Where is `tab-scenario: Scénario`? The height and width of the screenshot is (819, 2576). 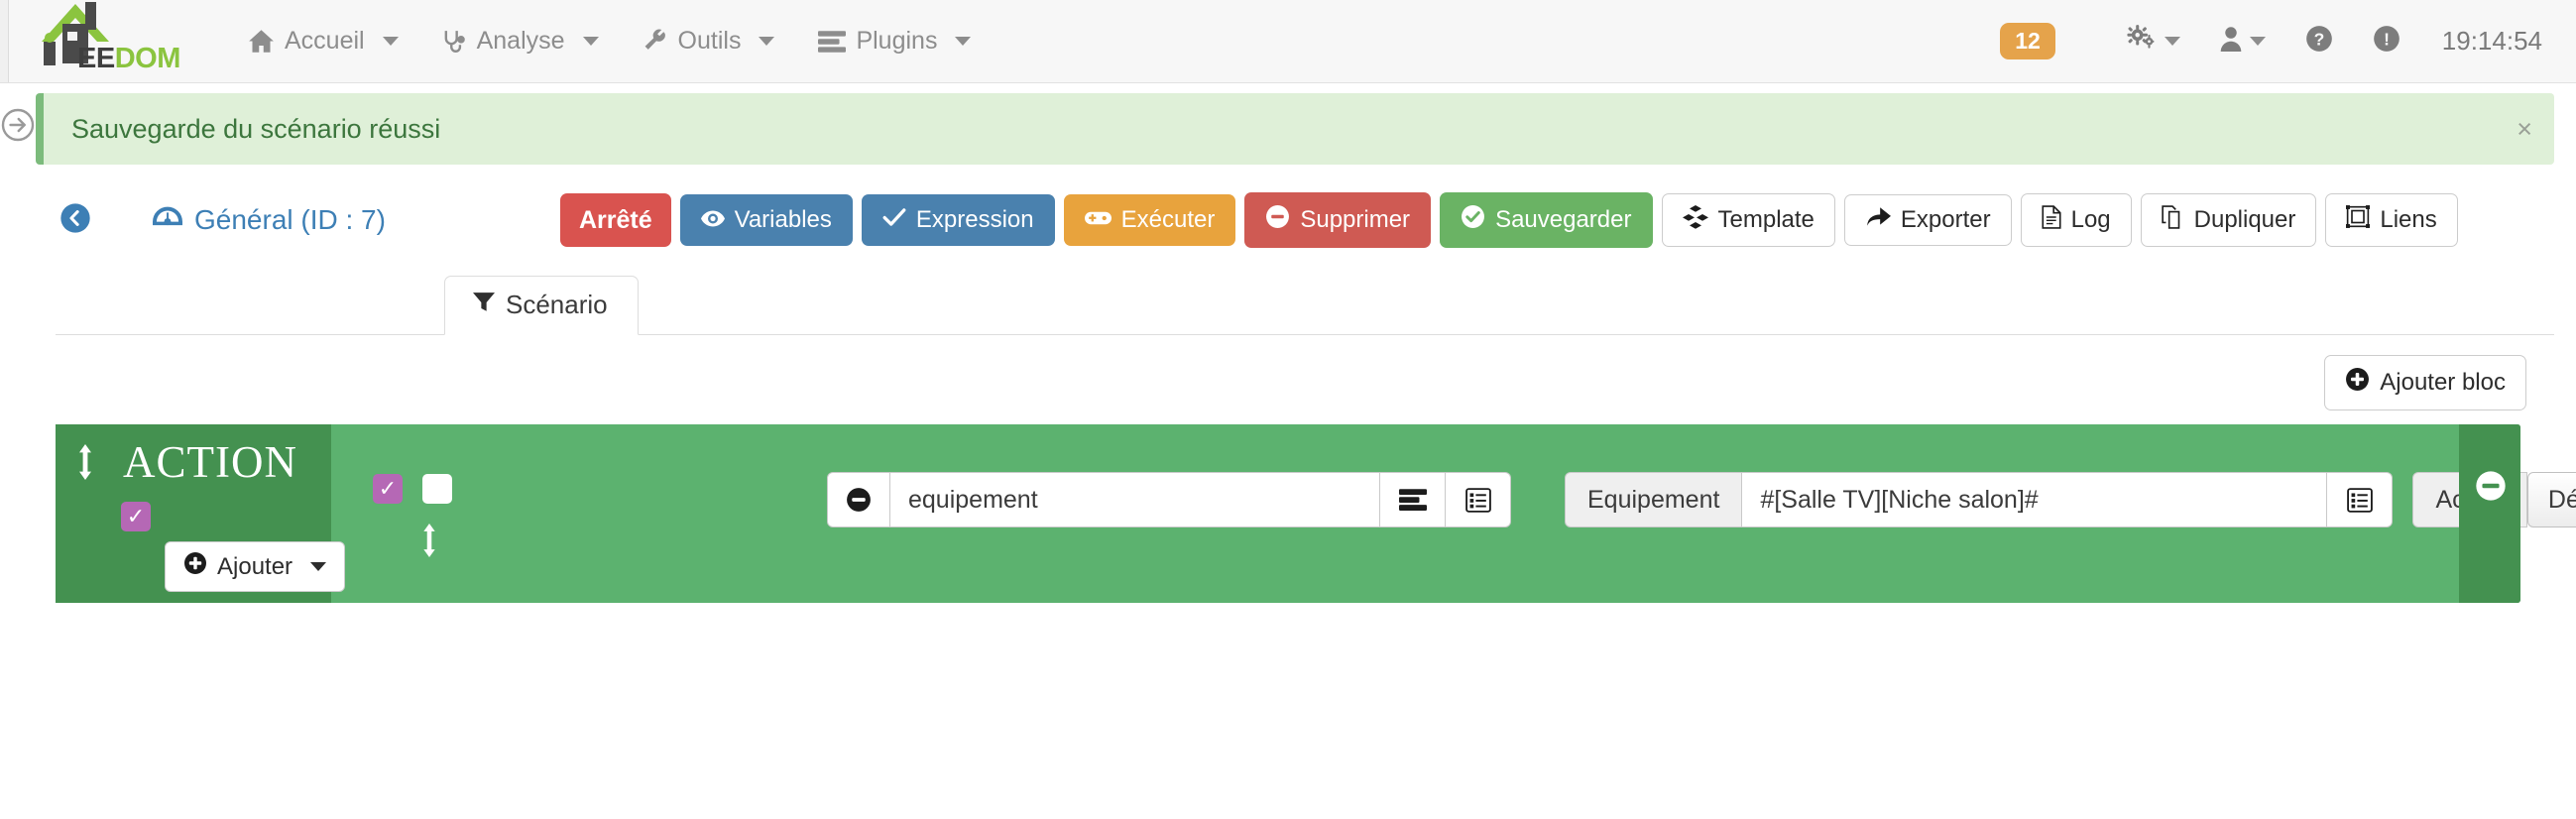
tab-scenario: Scénario is located at coordinates (541, 305).